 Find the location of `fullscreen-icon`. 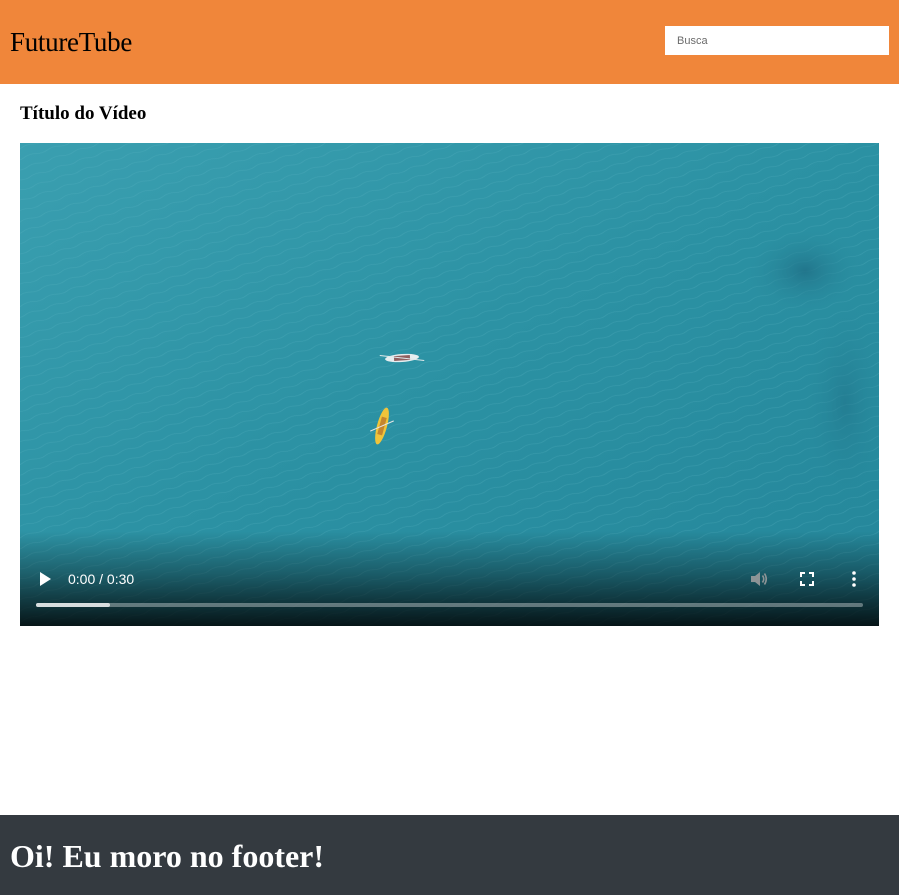

fullscreen-icon is located at coordinates (807, 579).